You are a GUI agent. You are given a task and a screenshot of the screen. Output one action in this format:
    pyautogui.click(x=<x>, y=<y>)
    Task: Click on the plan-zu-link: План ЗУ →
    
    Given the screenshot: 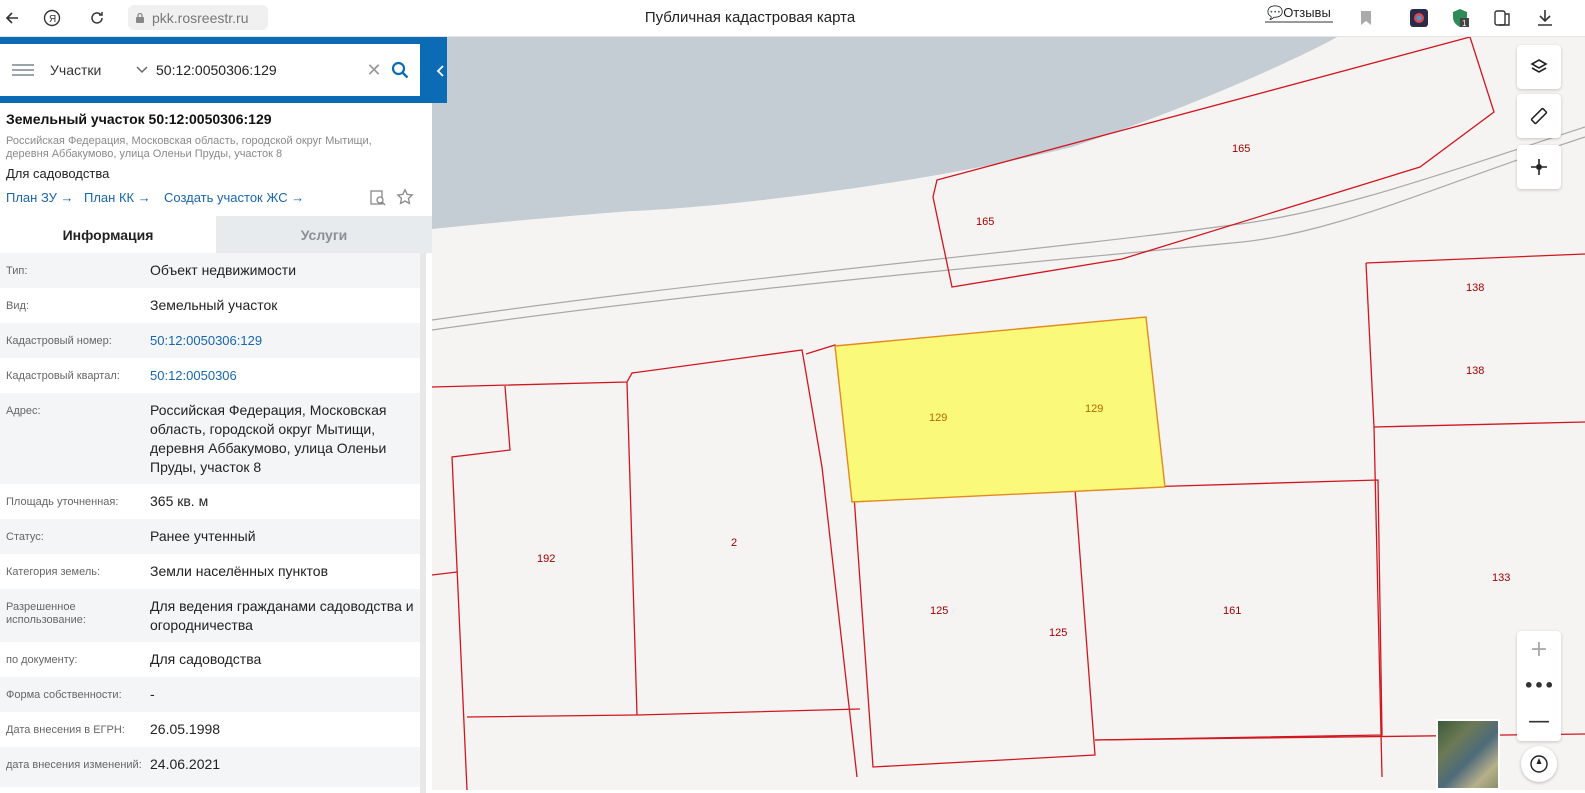 What is the action you would take?
    pyautogui.click(x=40, y=197)
    